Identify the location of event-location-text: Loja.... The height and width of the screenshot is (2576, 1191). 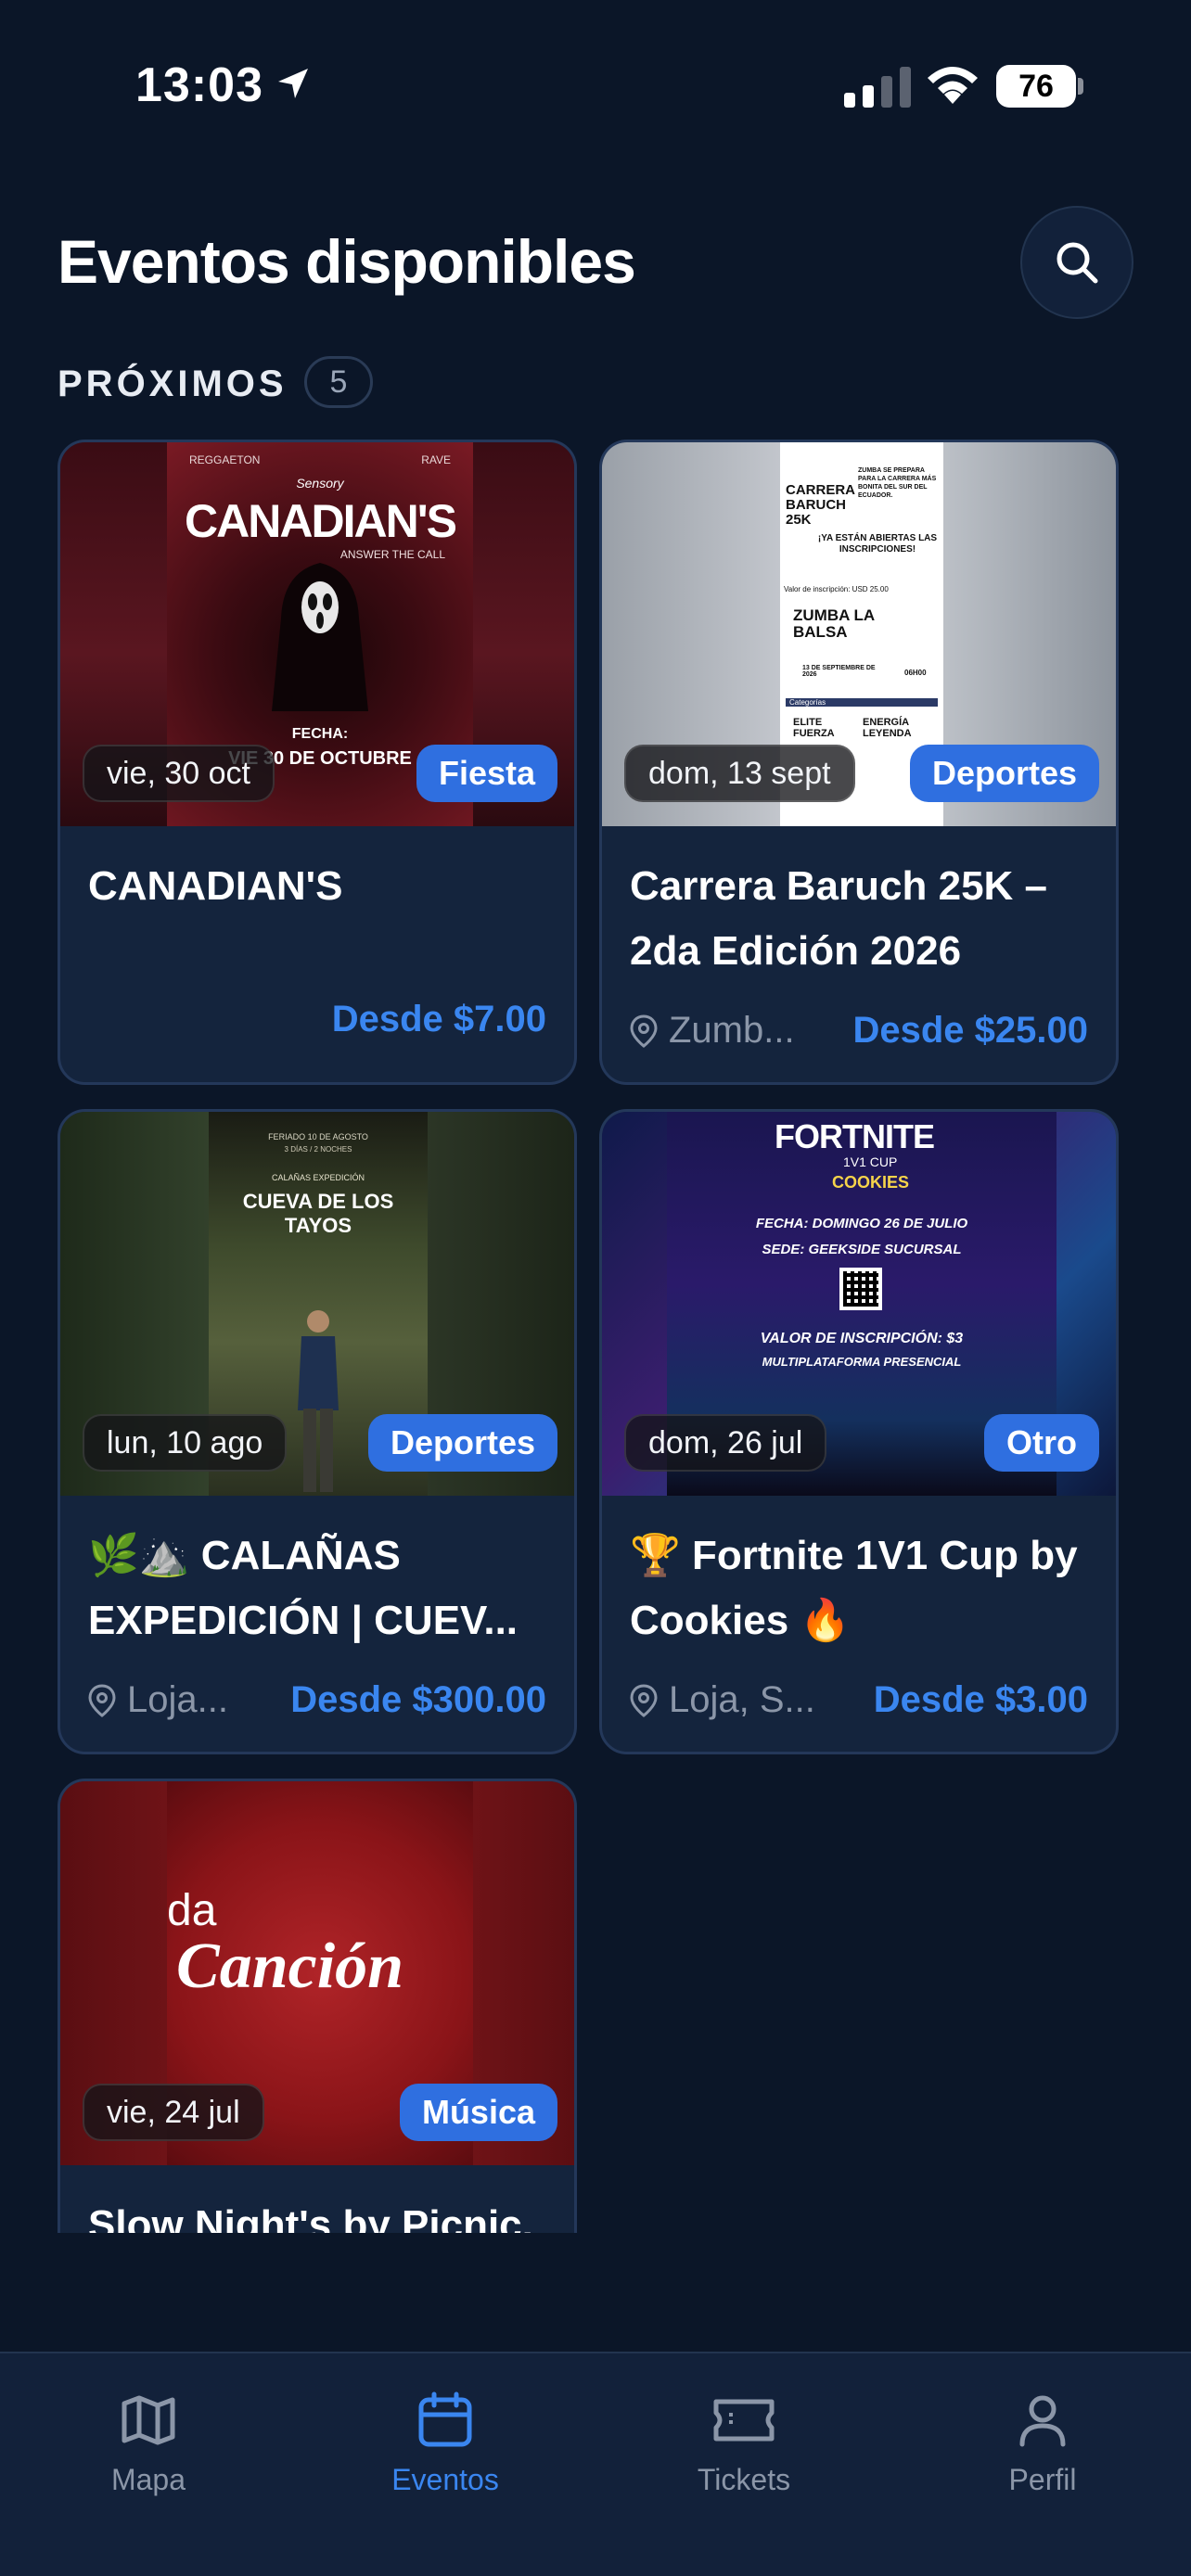
(177, 1699).